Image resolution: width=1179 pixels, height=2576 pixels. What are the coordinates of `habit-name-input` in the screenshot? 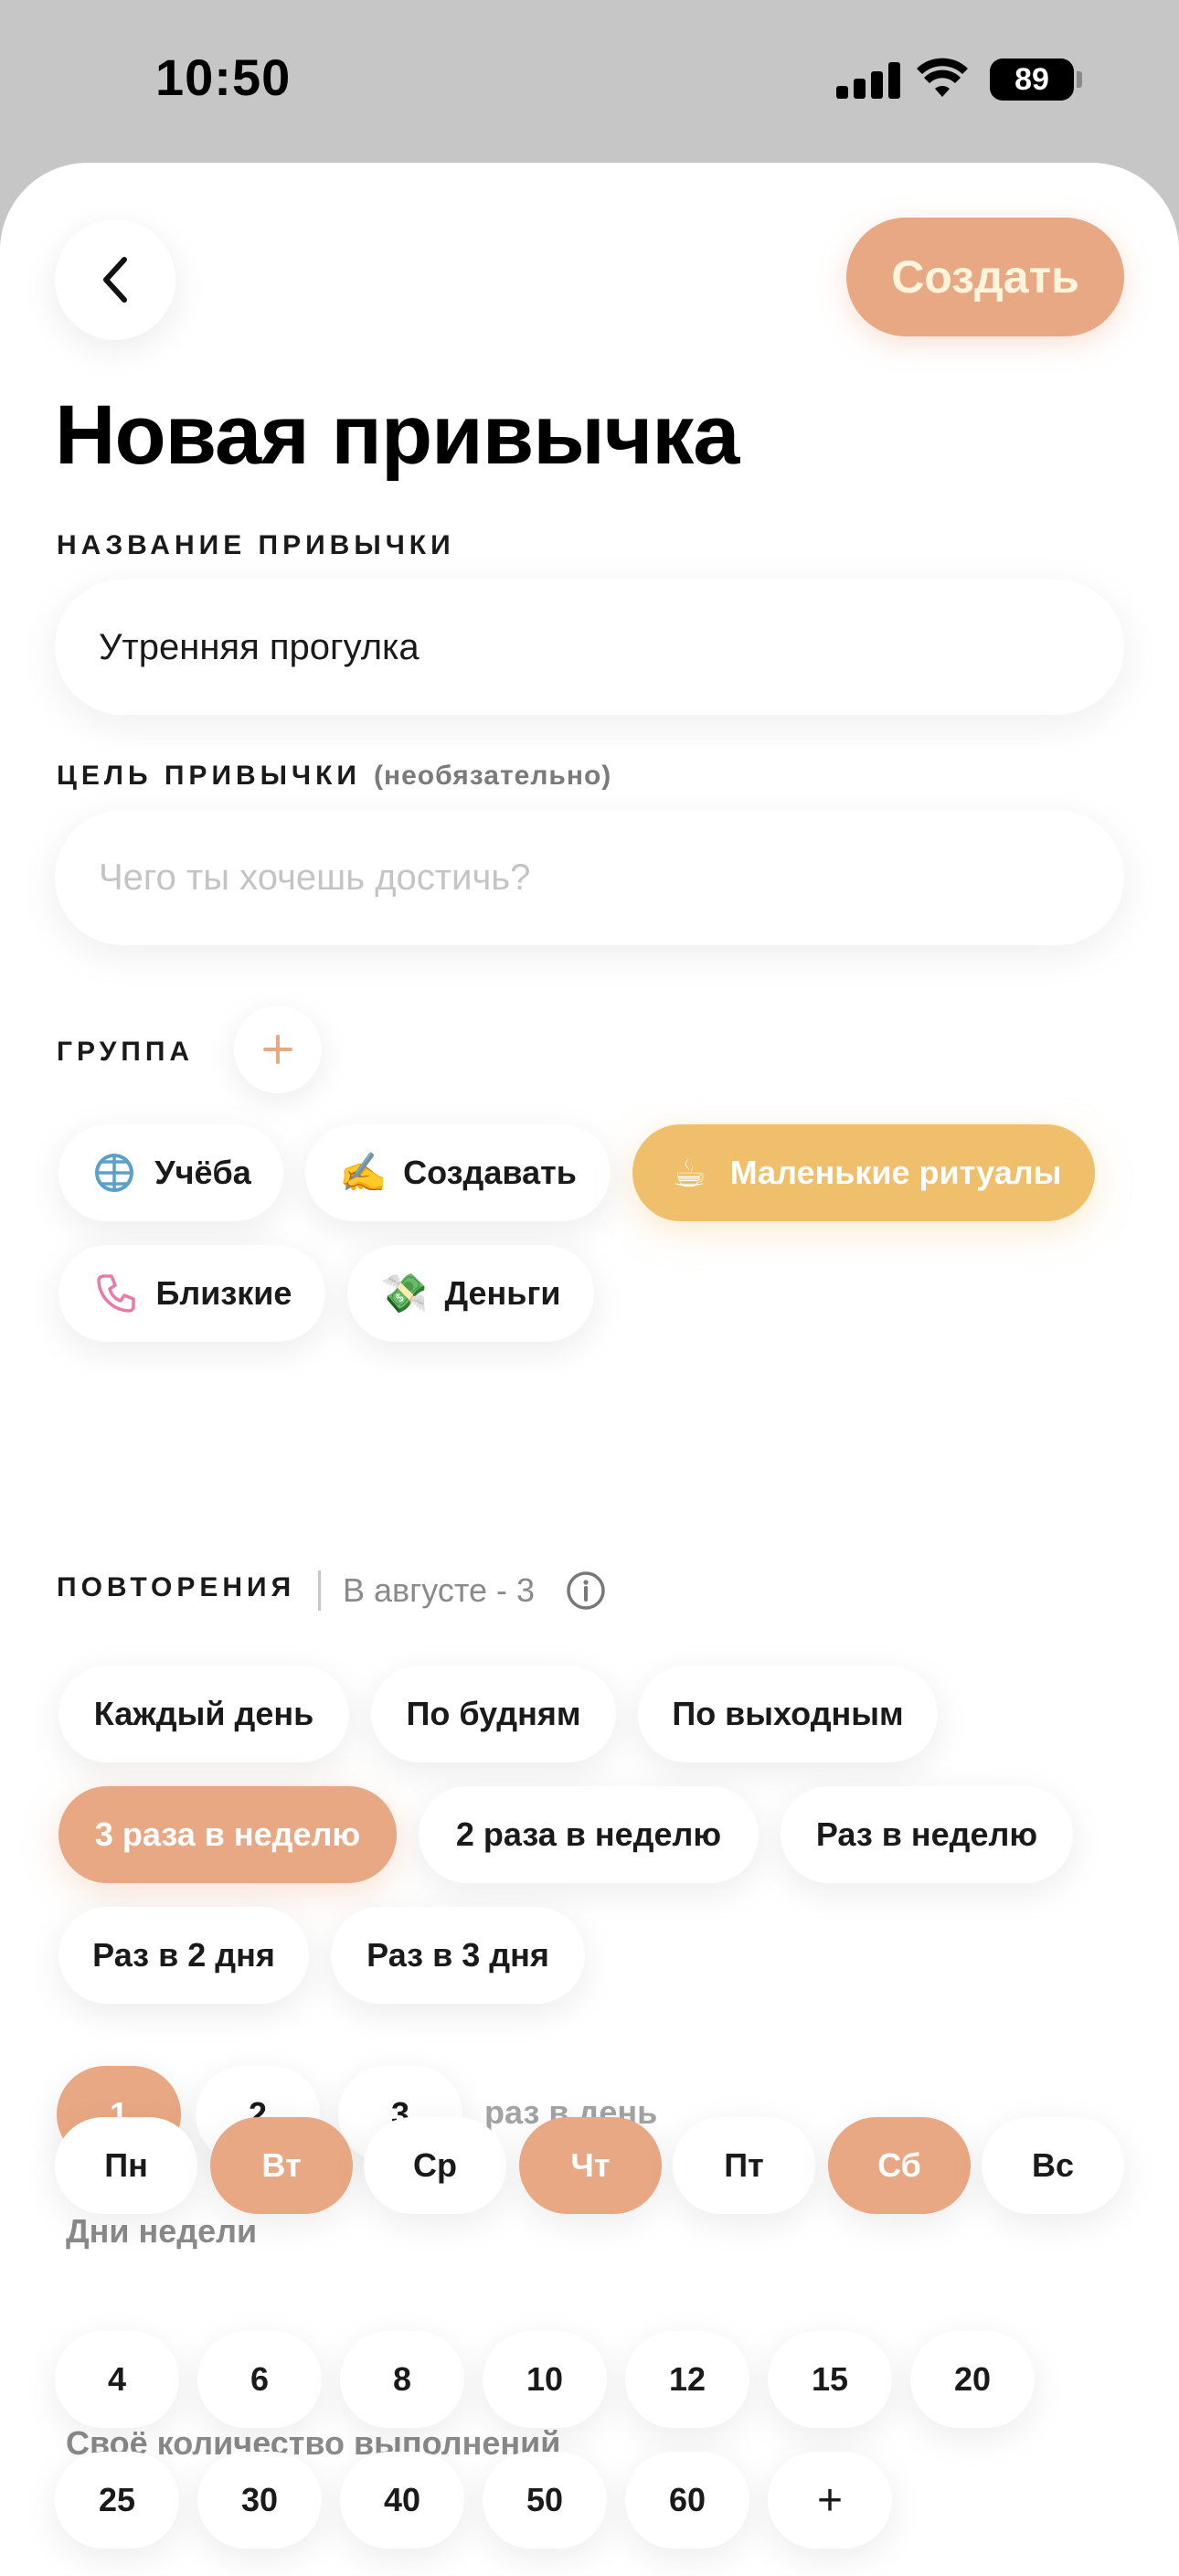 It's located at (592, 647).